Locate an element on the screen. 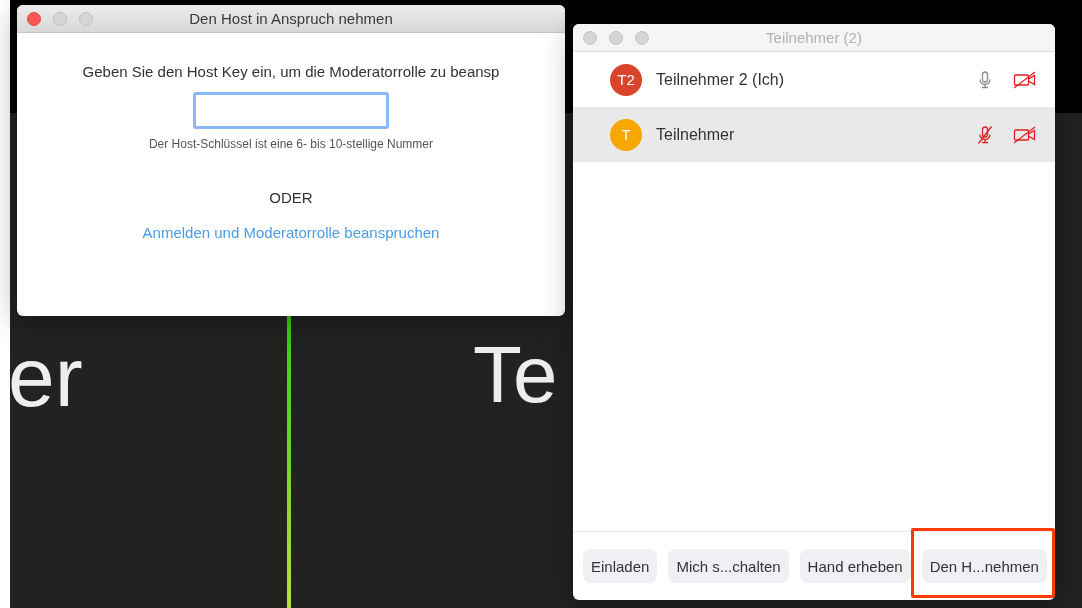 The image size is (1082, 608). participant-name-label: er is located at coordinates (46, 377).